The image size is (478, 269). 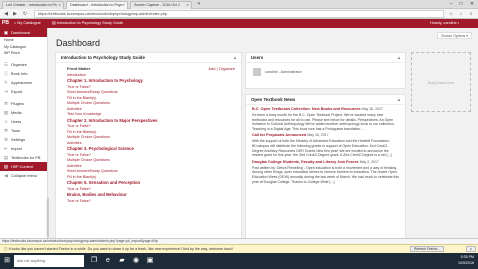 I want to click on book-title-link: ▤Introduction to Psychology Study Guide, so click(x=87, y=23).